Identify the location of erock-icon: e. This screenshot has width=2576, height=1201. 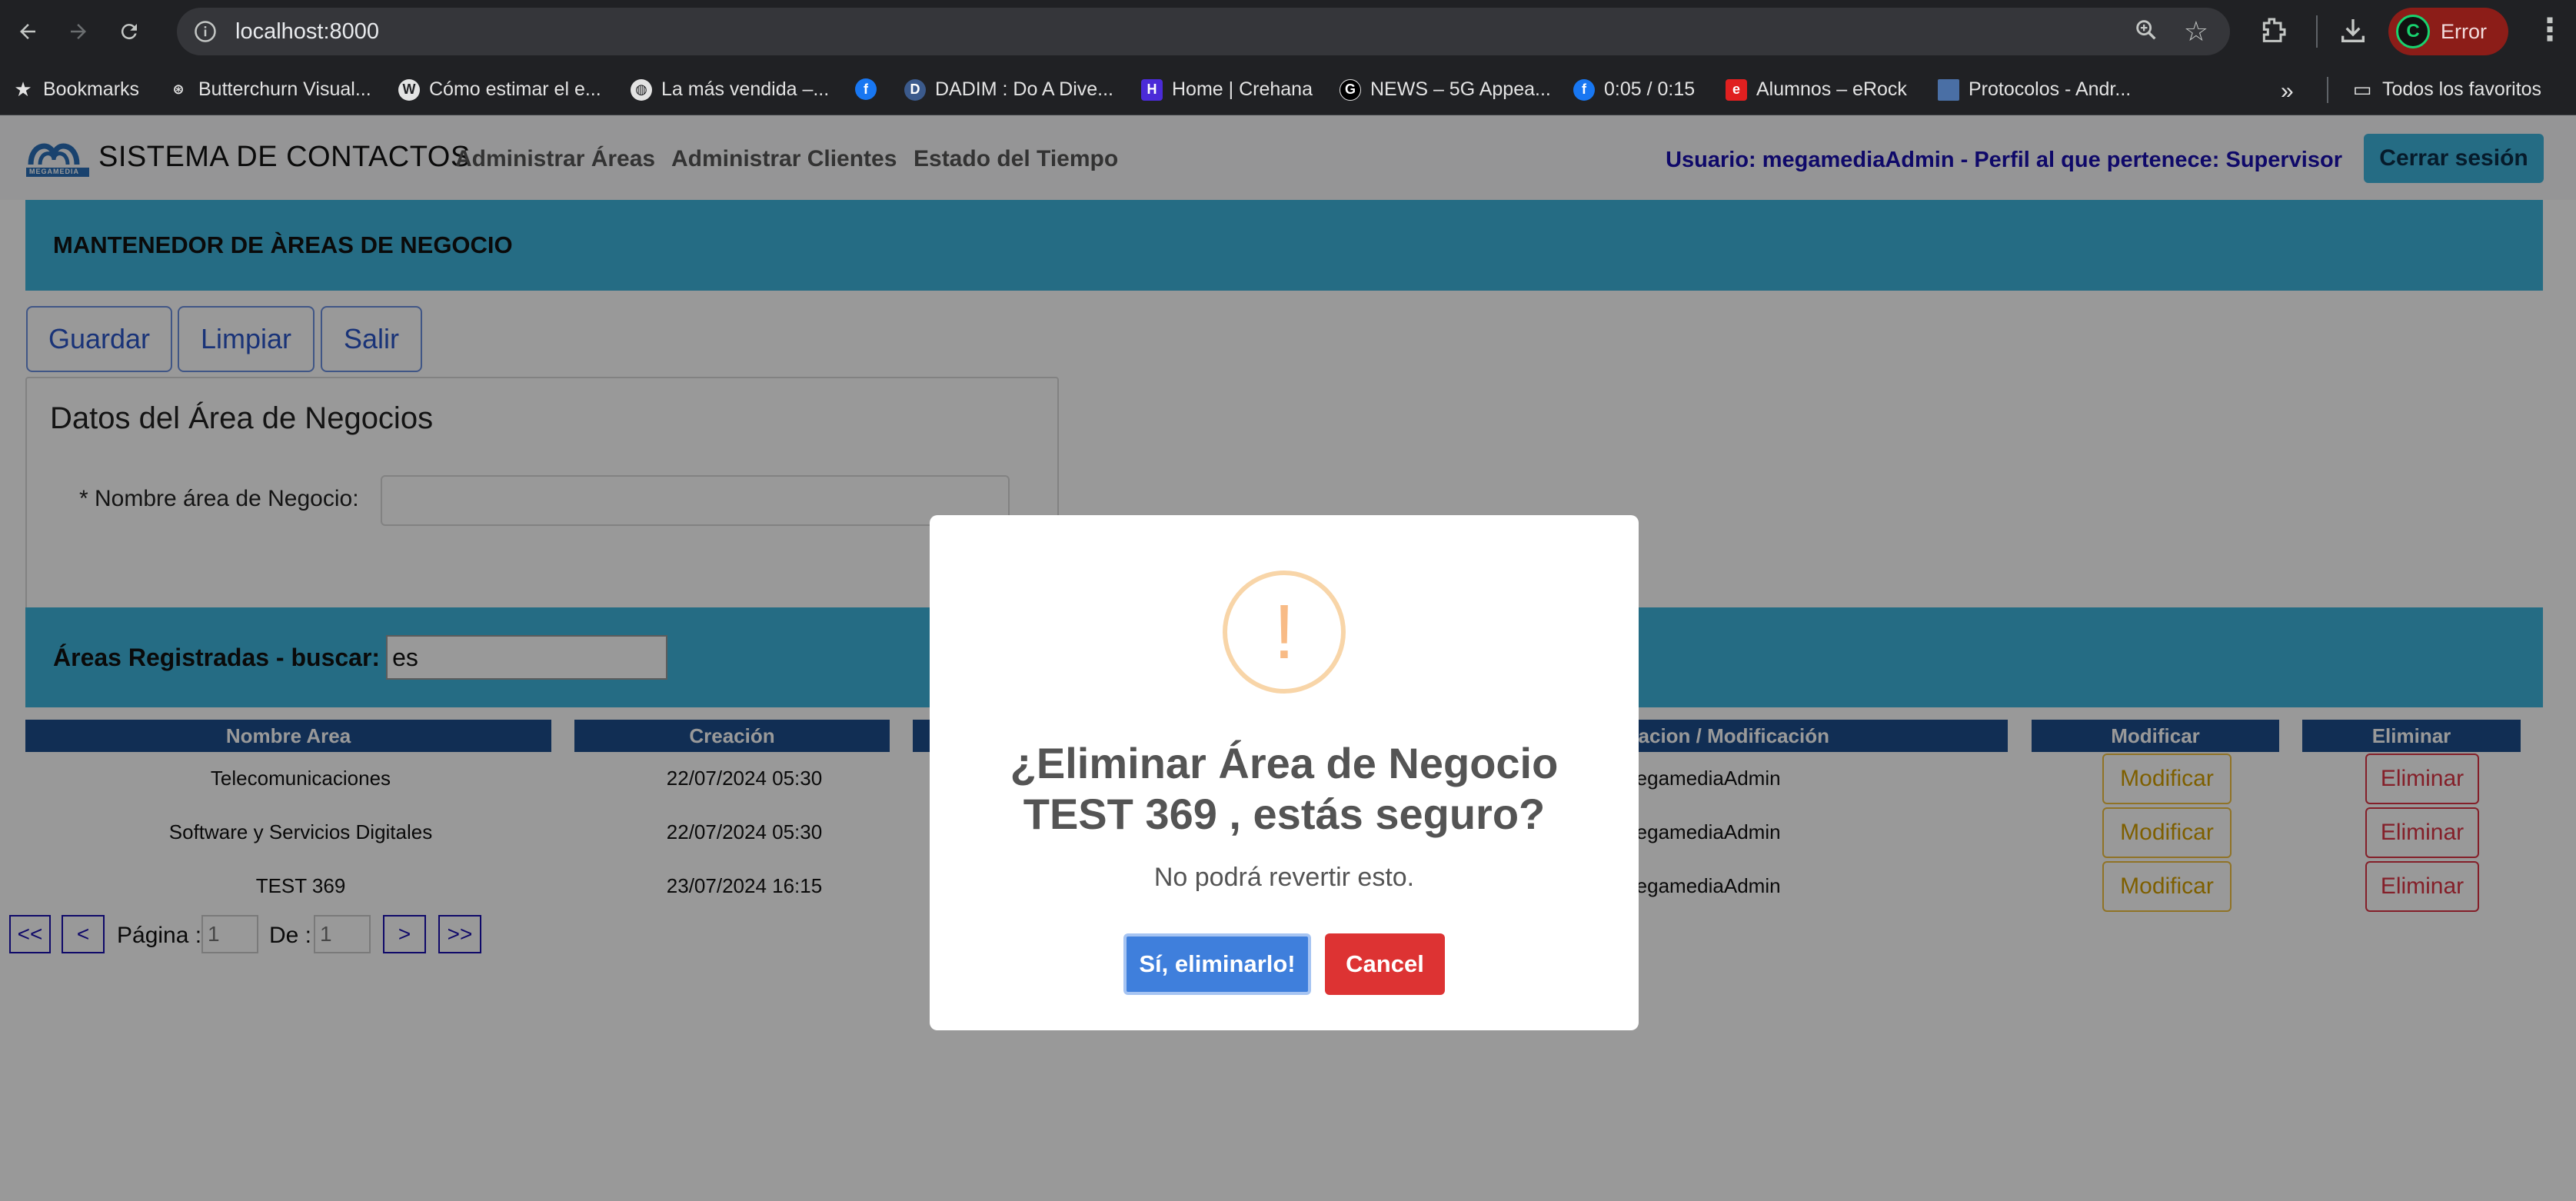
(1737, 90).